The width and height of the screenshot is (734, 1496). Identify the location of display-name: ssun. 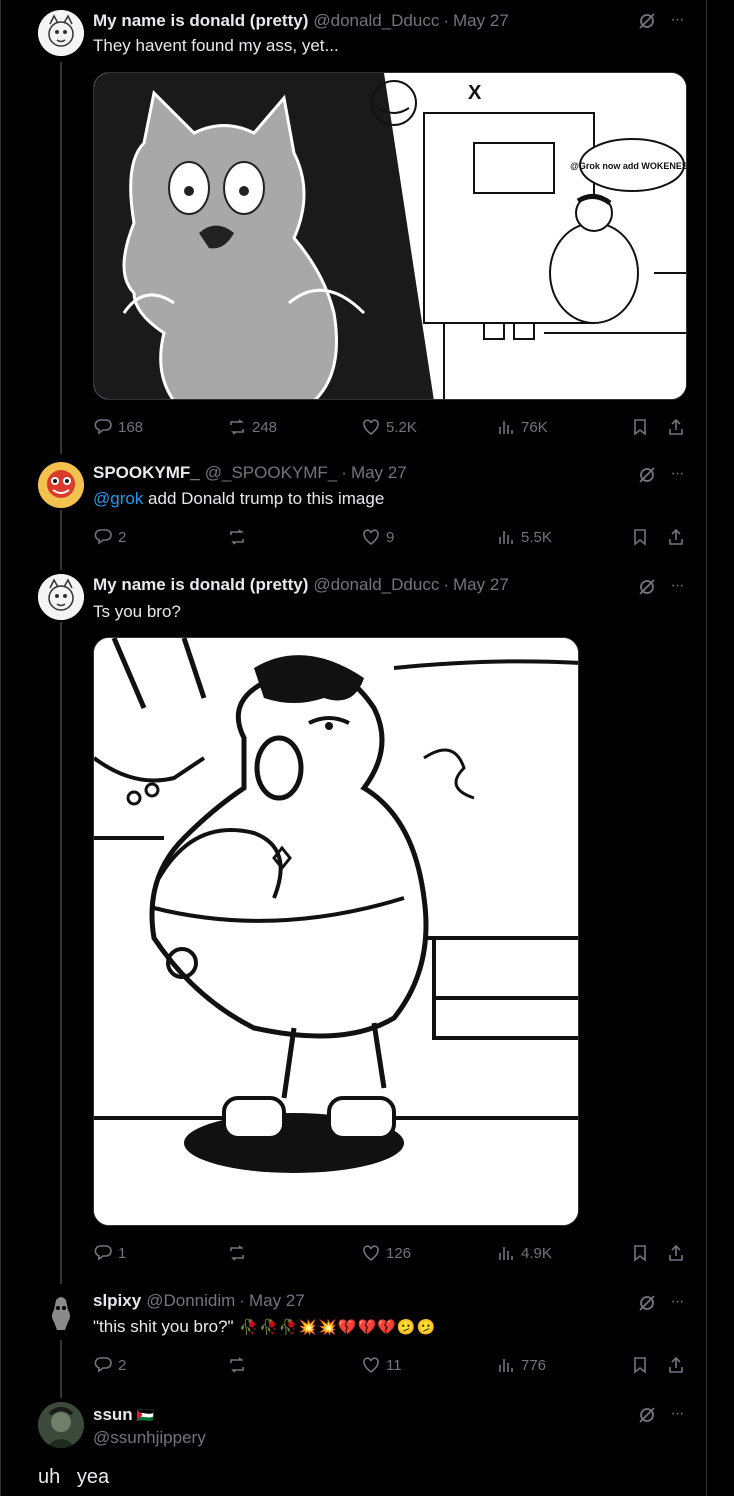
(113, 1415).